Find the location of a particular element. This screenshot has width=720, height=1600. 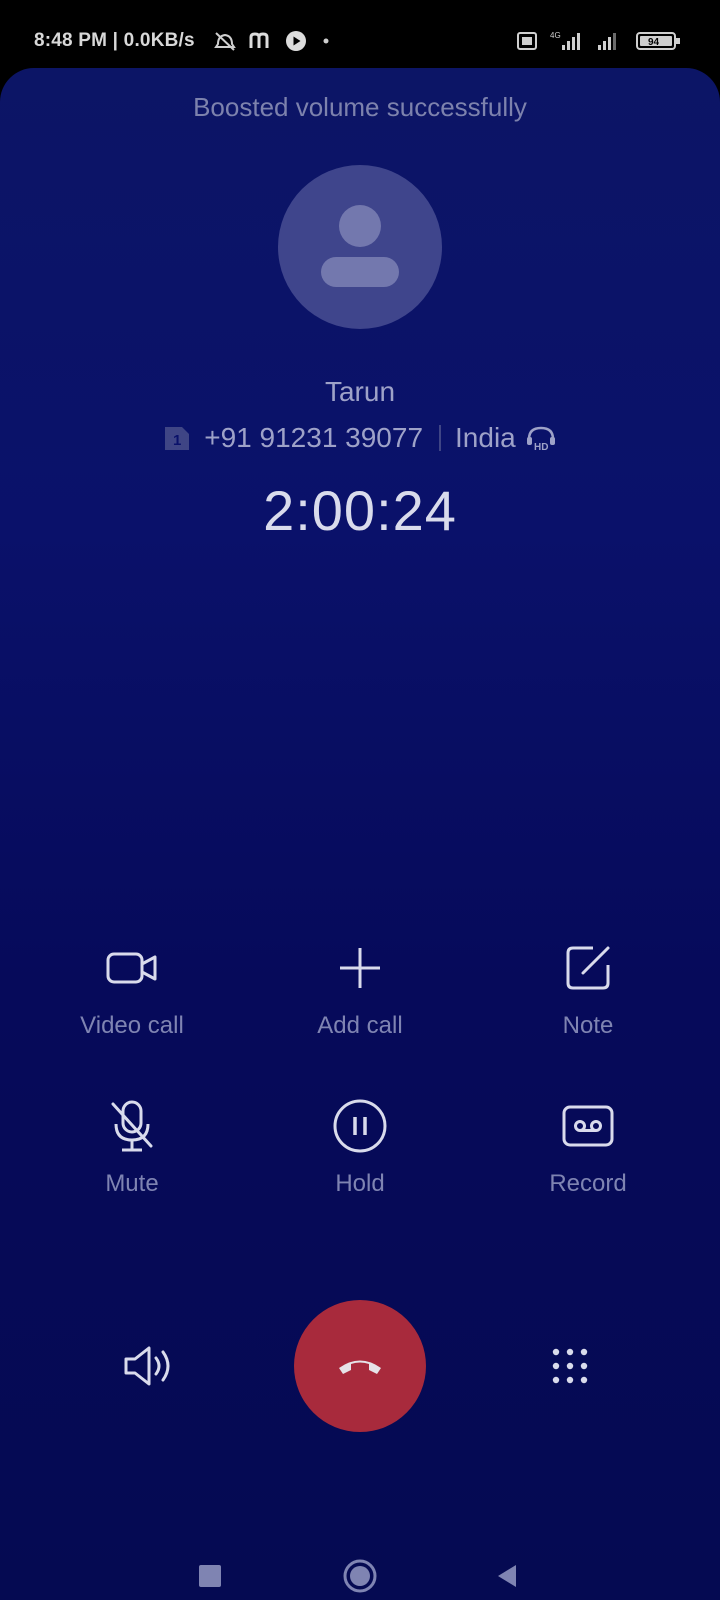

svg-text: 94 is located at coordinates (654, 42).